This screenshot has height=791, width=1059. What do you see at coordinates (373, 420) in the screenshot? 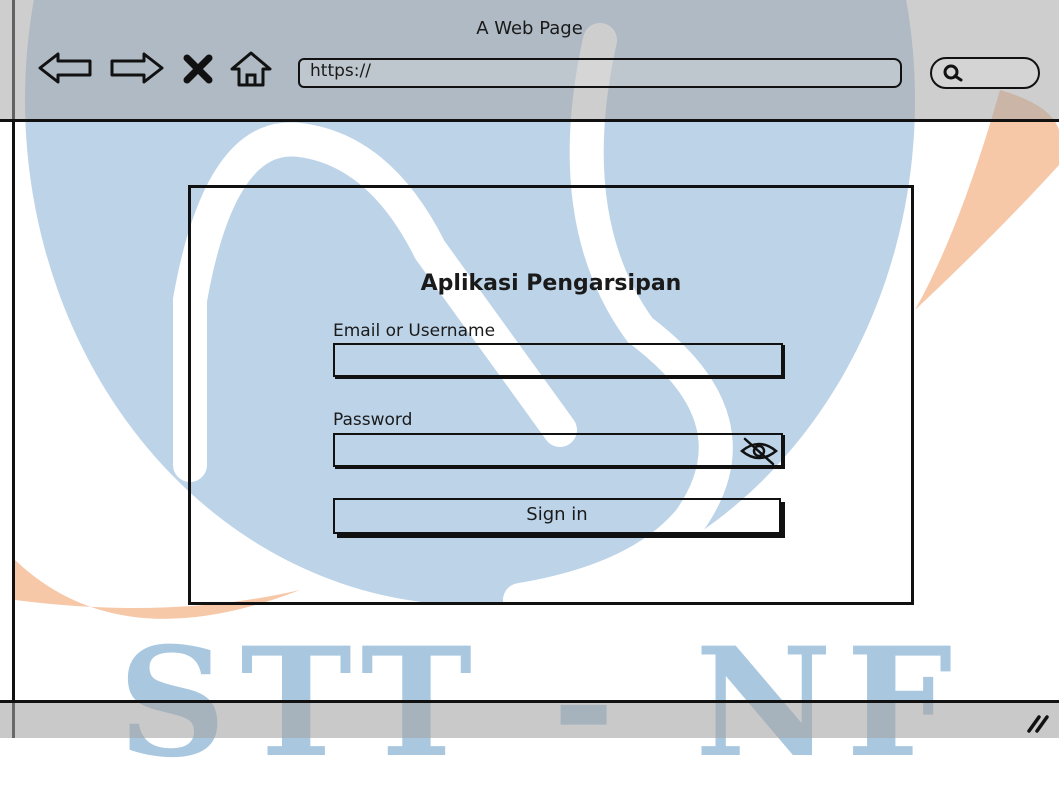
I see `password-label: Password` at bounding box center [373, 420].